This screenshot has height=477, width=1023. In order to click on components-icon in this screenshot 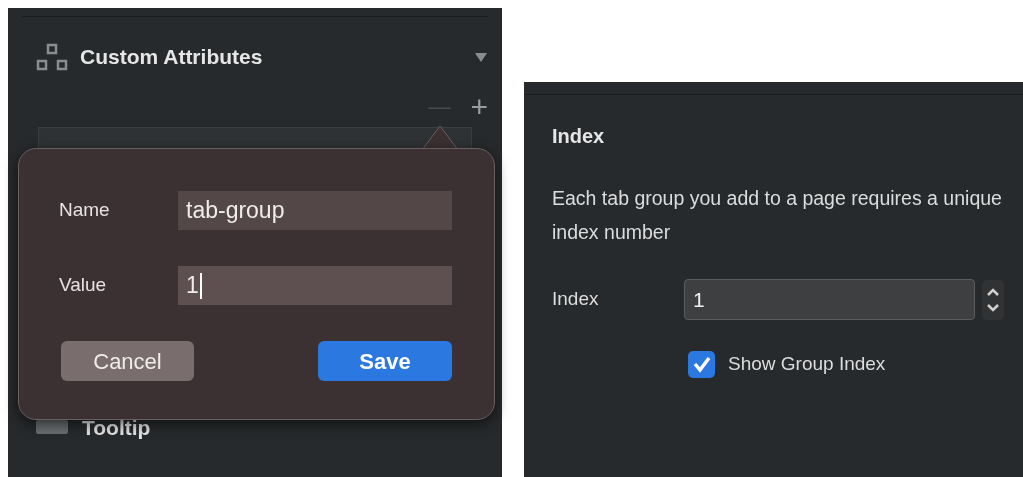, I will do `click(52, 56)`.